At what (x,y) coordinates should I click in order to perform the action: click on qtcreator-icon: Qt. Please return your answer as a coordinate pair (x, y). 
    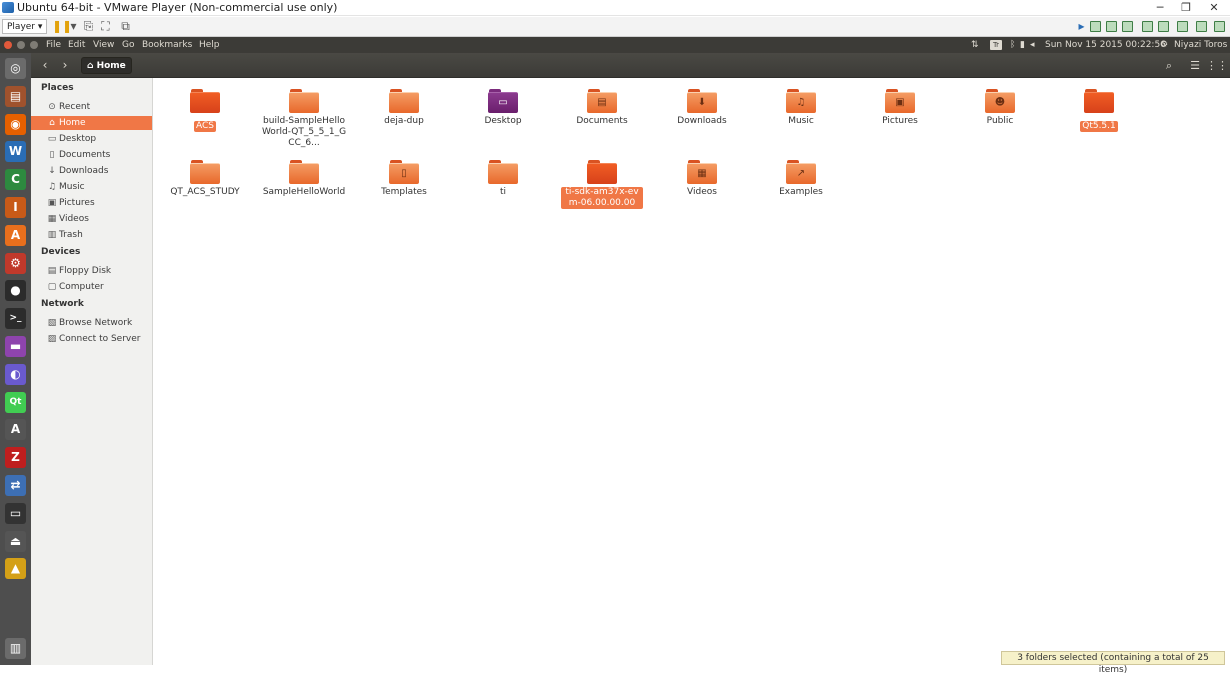
    Looking at the image, I should click on (15, 402).